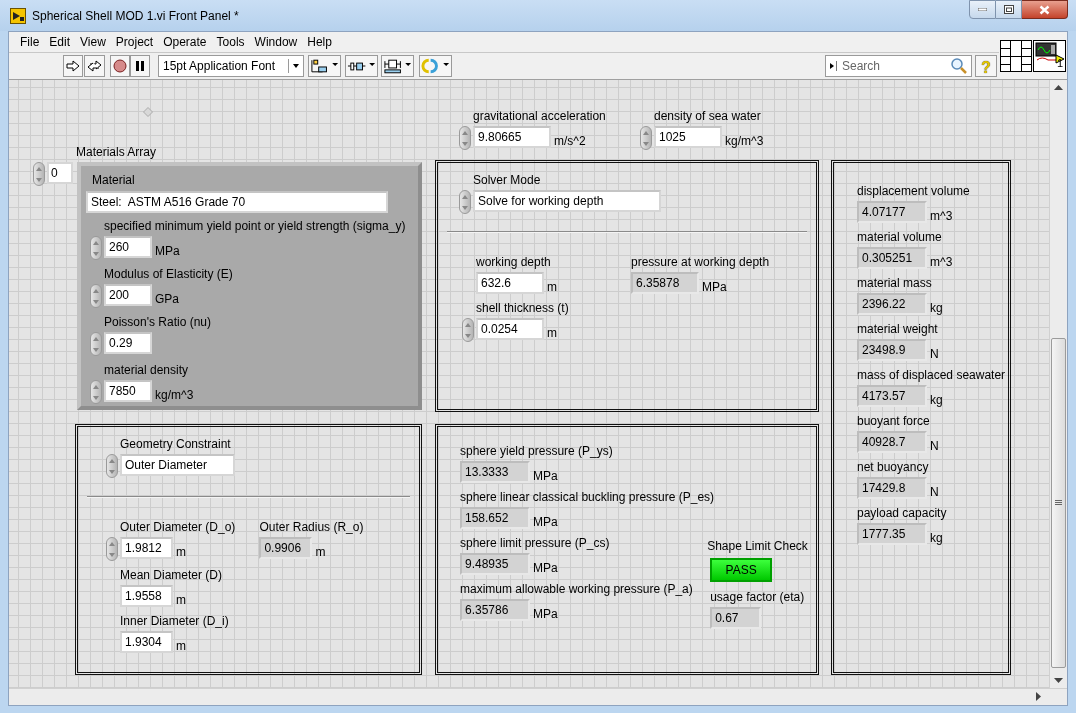  I want to click on pause-icon, so click(140, 65).